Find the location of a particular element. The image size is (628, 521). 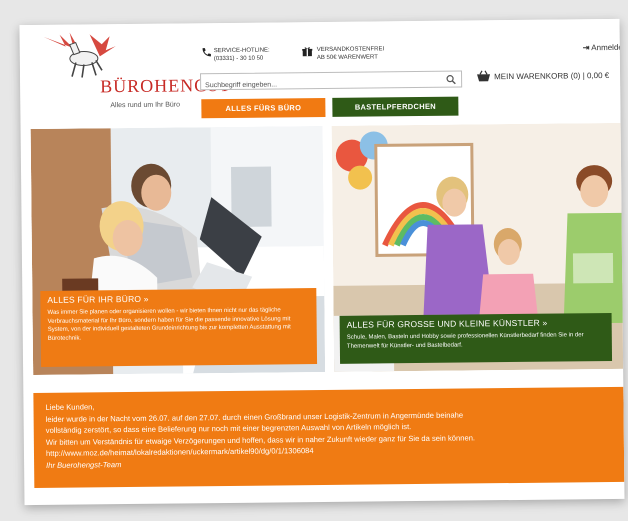

logo-tagline: Alles rund um Ihr Büro is located at coordinates (145, 105).